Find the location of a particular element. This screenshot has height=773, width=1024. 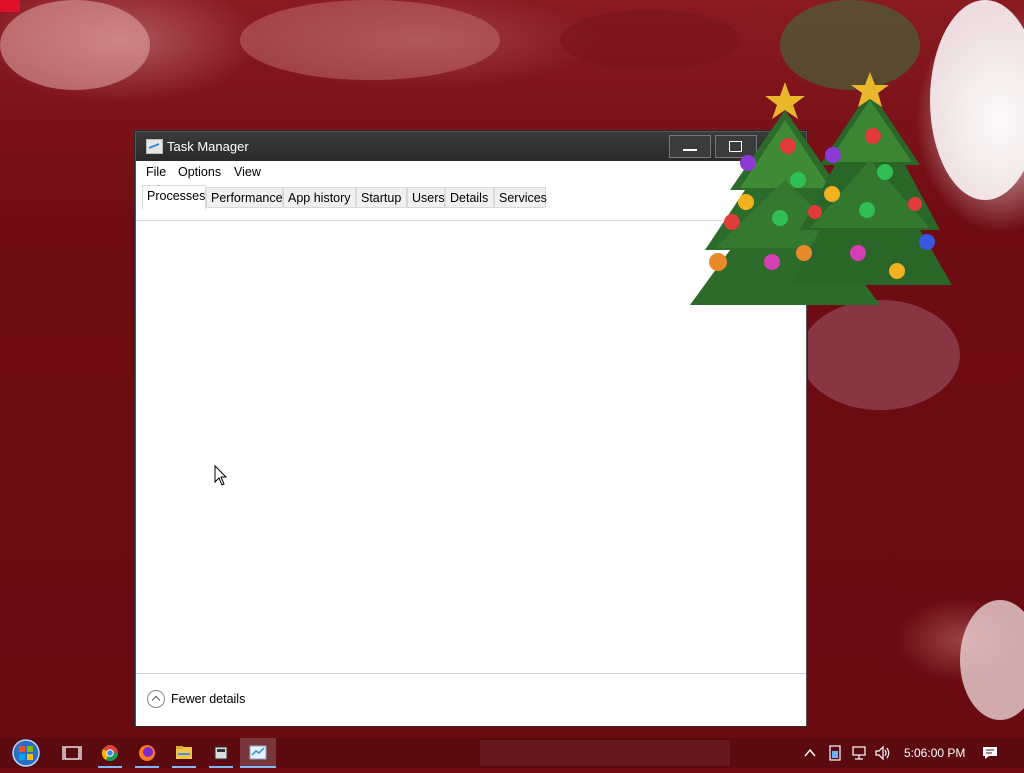

task-view-button is located at coordinates (72, 753).